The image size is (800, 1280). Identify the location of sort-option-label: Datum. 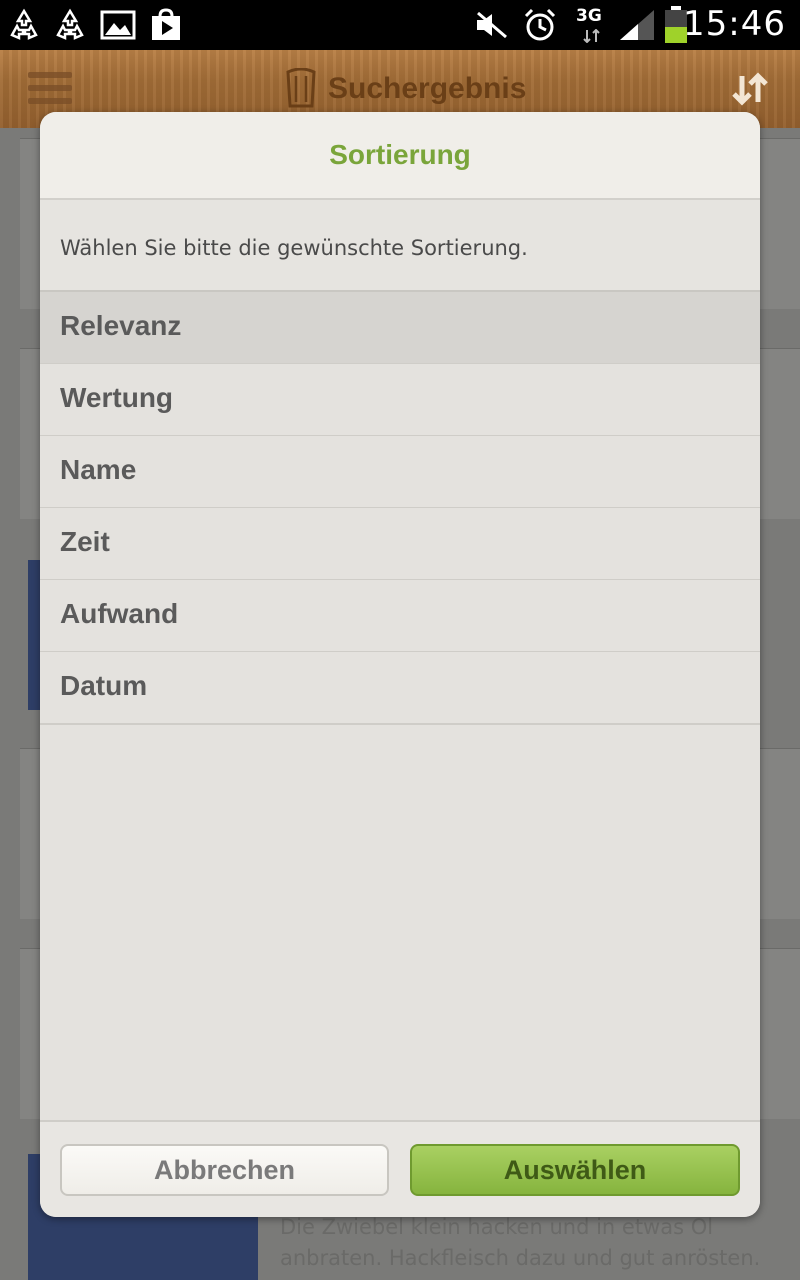
(104, 685).